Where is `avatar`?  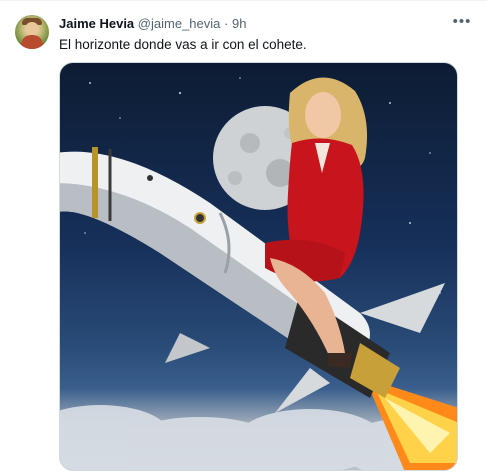 avatar is located at coordinates (32, 32).